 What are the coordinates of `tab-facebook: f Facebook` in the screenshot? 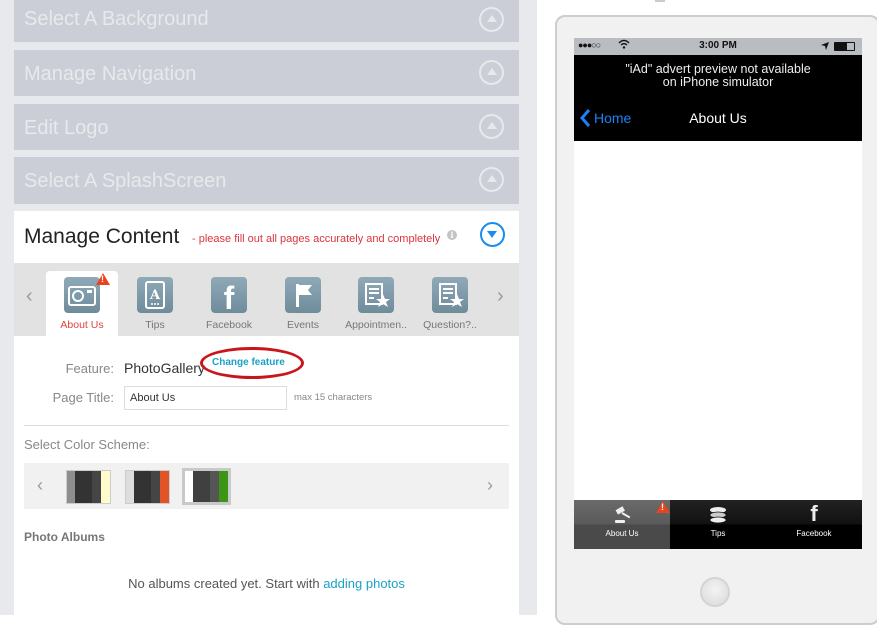 It's located at (229, 303).